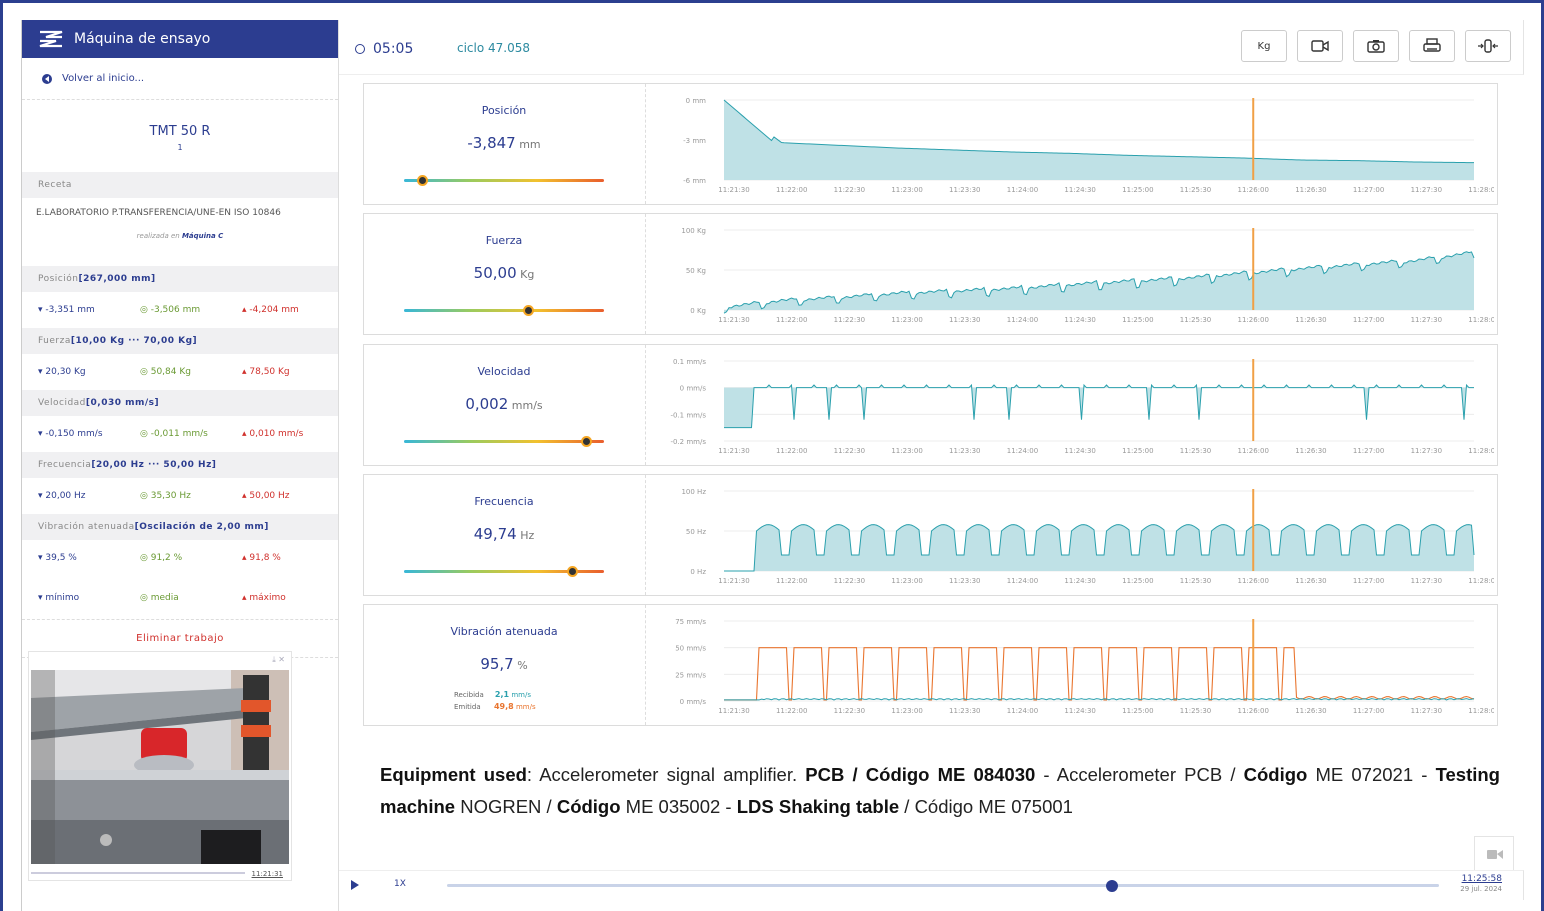  Describe the element at coordinates (138, 873) in the screenshot. I see `video-progress` at that location.